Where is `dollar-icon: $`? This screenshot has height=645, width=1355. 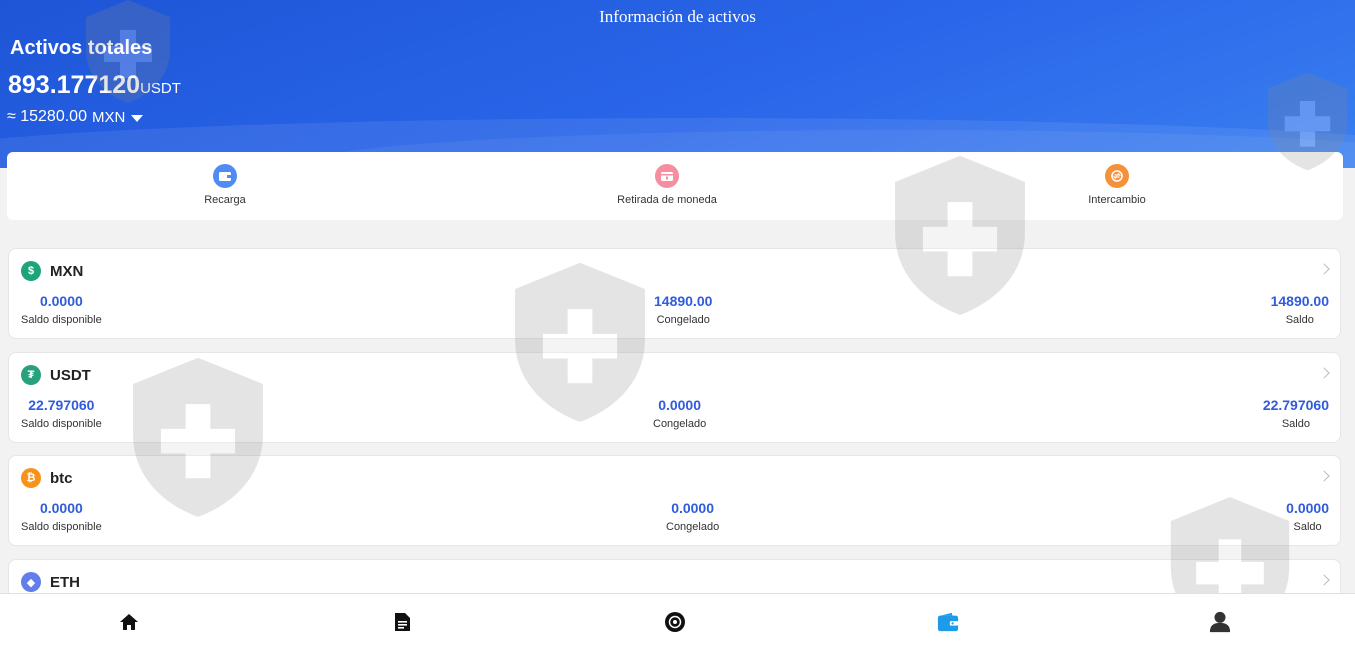
dollar-icon: $ is located at coordinates (31, 271).